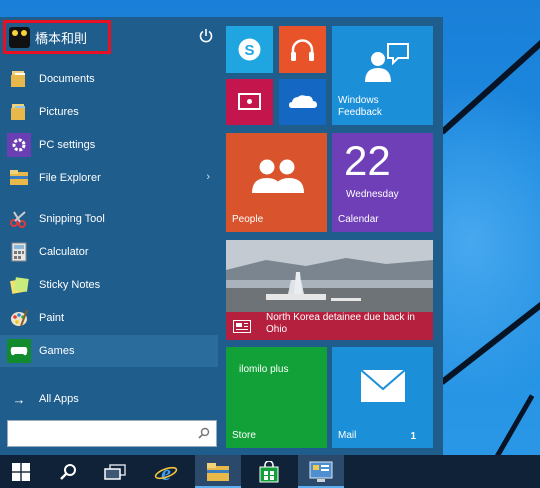 The image size is (540, 488). I want to click on tile-news: North Korea detainee due back in Ohio, so click(329, 290).